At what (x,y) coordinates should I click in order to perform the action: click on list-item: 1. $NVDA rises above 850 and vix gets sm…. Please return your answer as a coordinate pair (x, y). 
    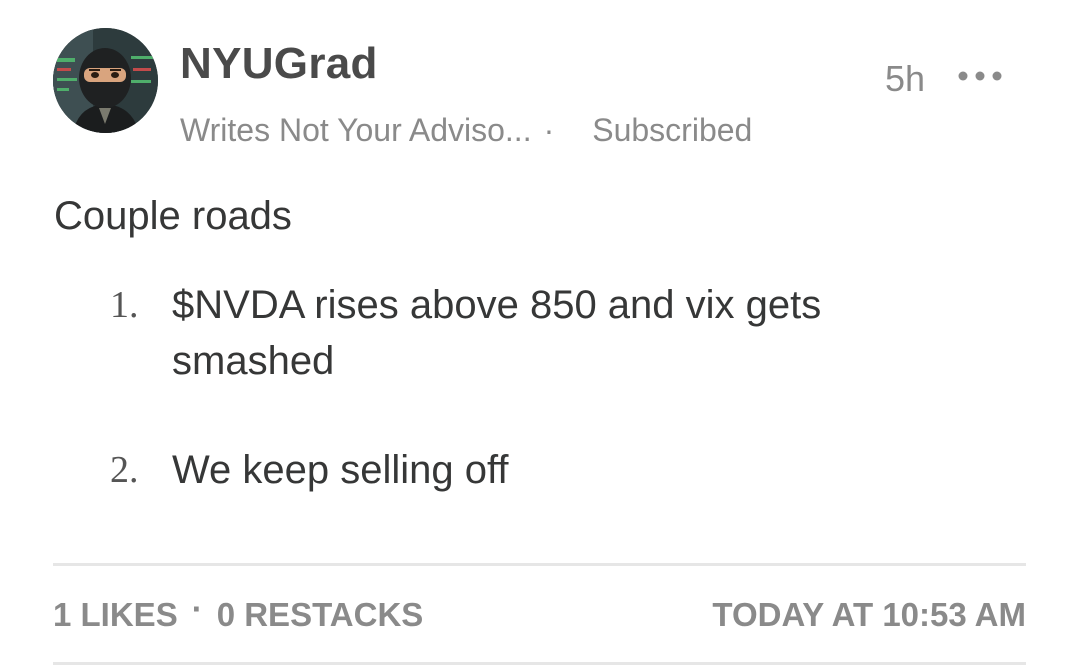
    Looking at the image, I should click on (550, 333).